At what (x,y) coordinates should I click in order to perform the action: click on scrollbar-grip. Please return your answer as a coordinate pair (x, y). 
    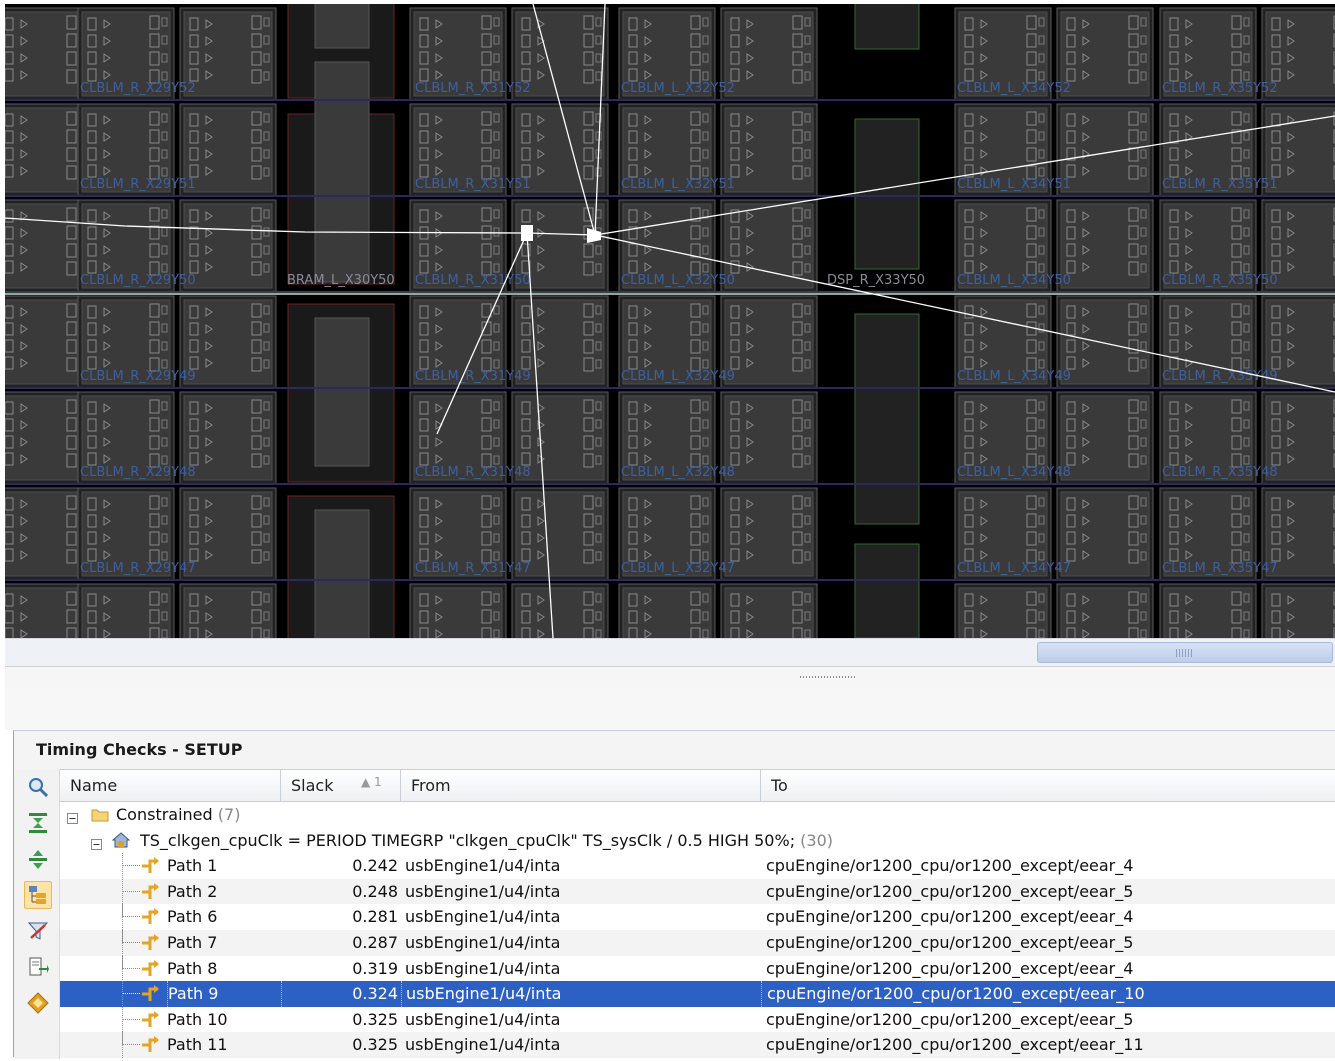
    Looking at the image, I should click on (1185, 653).